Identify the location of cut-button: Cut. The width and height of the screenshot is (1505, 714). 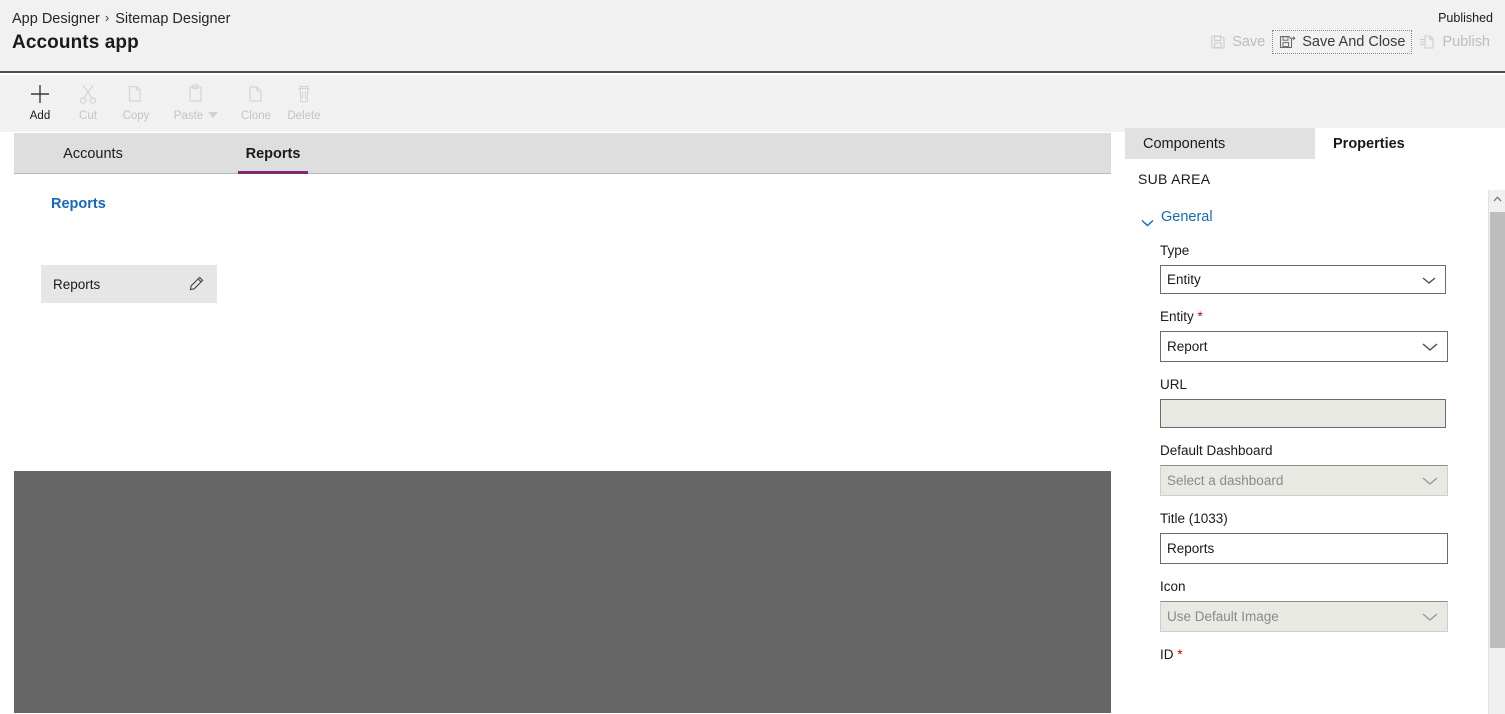
(88, 98).